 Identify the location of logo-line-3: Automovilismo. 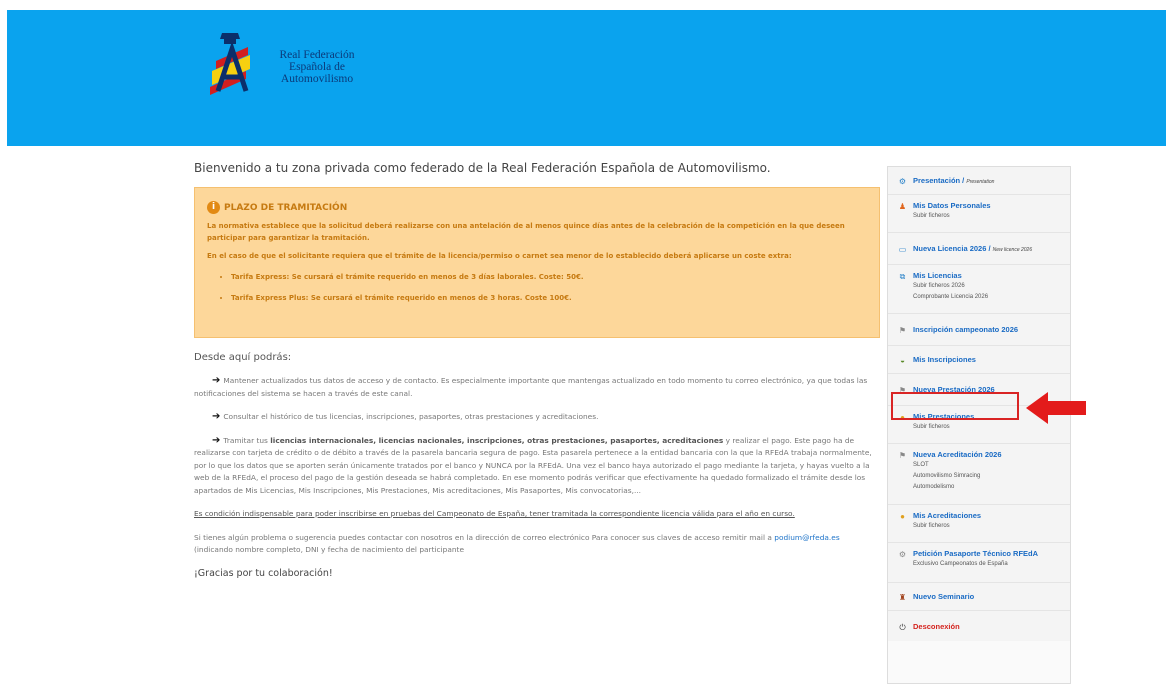
(317, 79).